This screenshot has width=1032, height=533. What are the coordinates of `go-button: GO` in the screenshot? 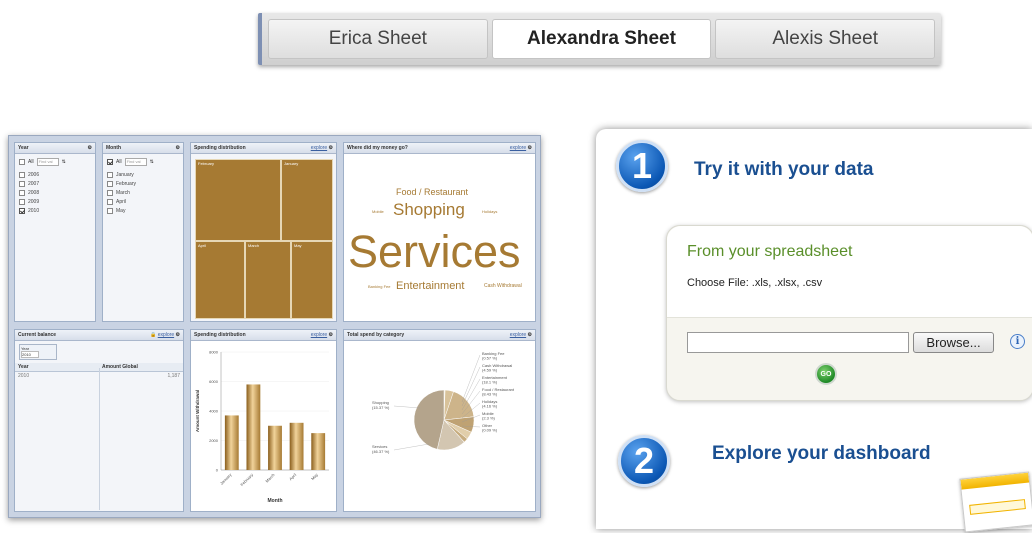 It's located at (826, 374).